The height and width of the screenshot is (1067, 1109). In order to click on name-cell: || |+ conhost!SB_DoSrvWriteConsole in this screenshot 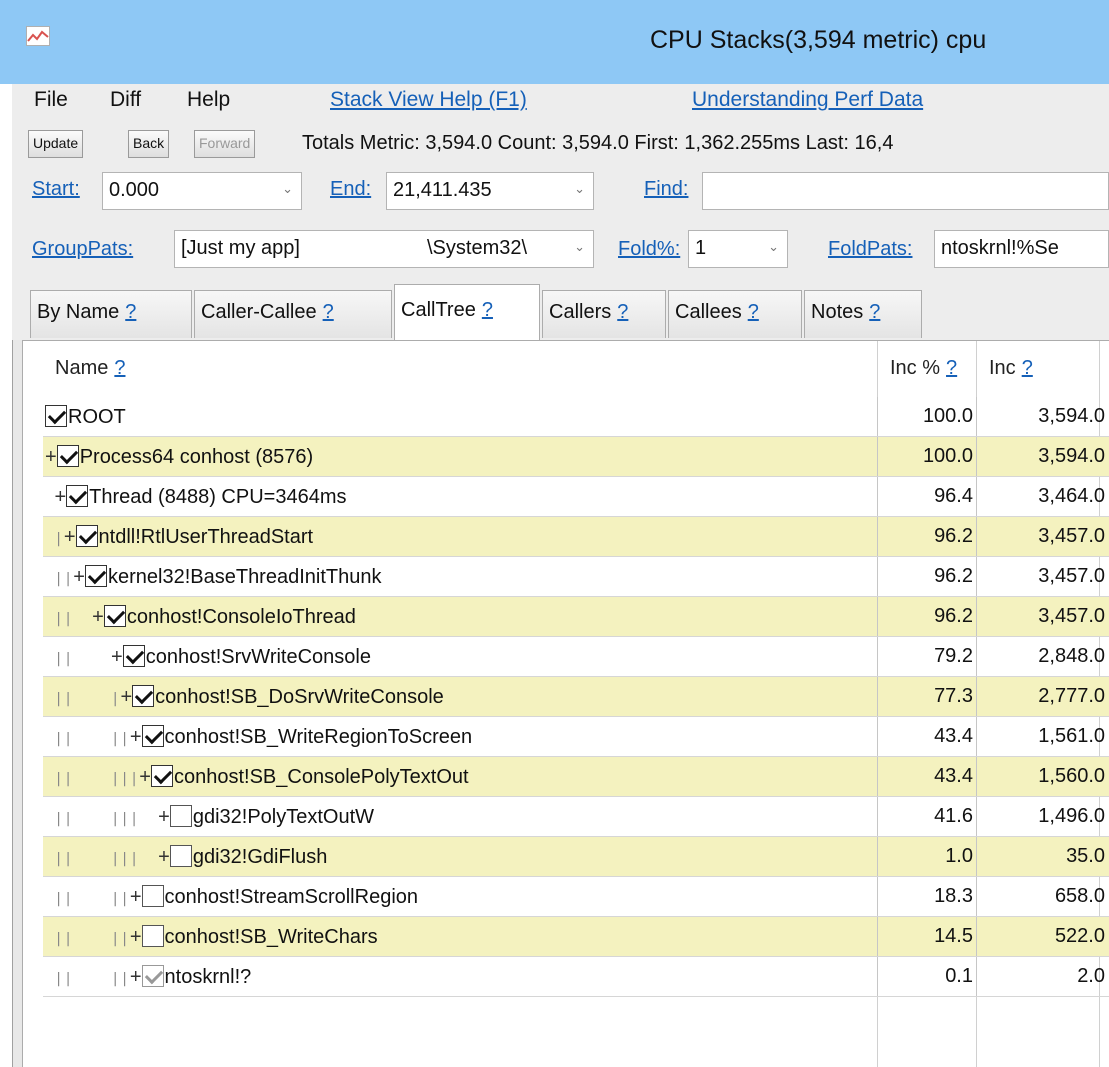, I will do `click(470, 696)`.